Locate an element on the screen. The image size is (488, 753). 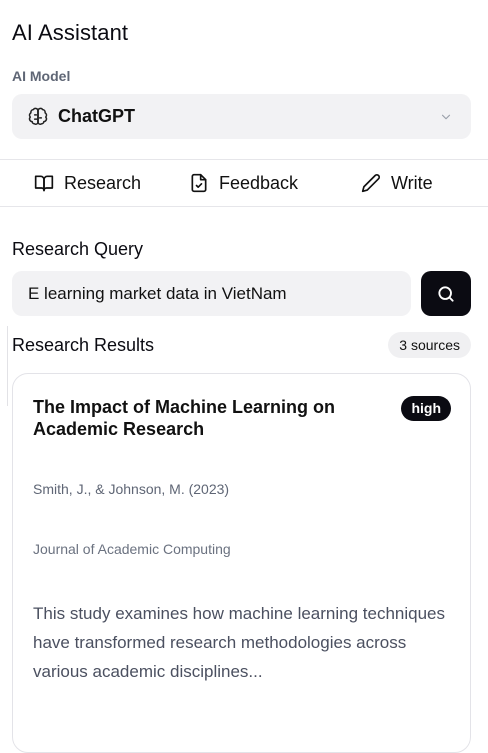
tab-research: Research is located at coordinates (87, 183).